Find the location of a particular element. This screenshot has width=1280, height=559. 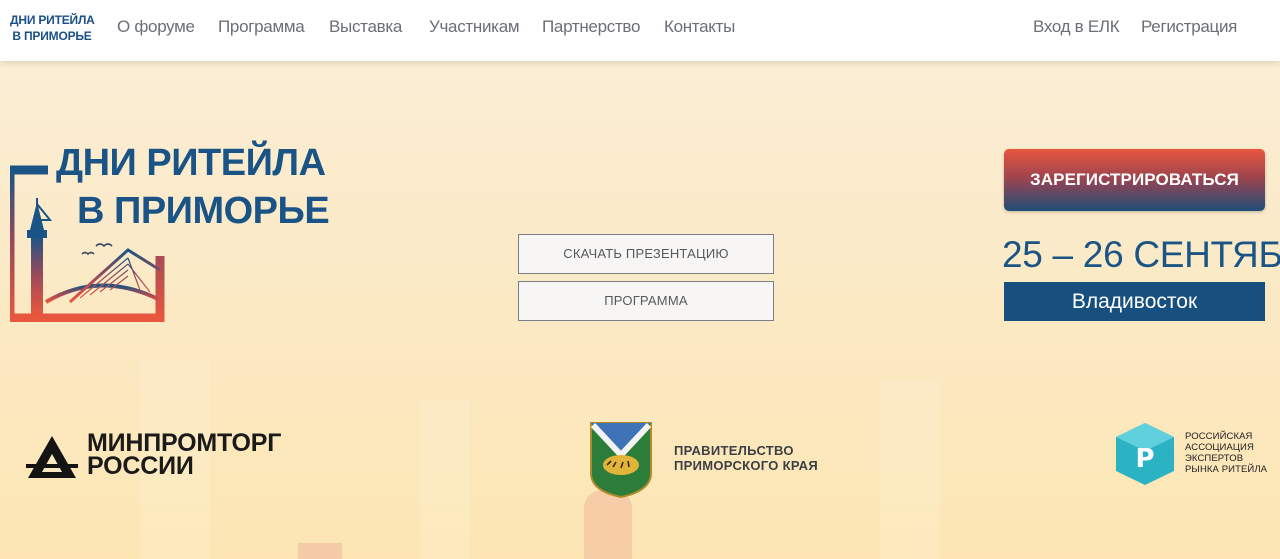

gov-line2: ПРИМОРСКОГО КРАЯ is located at coordinates (746, 465).